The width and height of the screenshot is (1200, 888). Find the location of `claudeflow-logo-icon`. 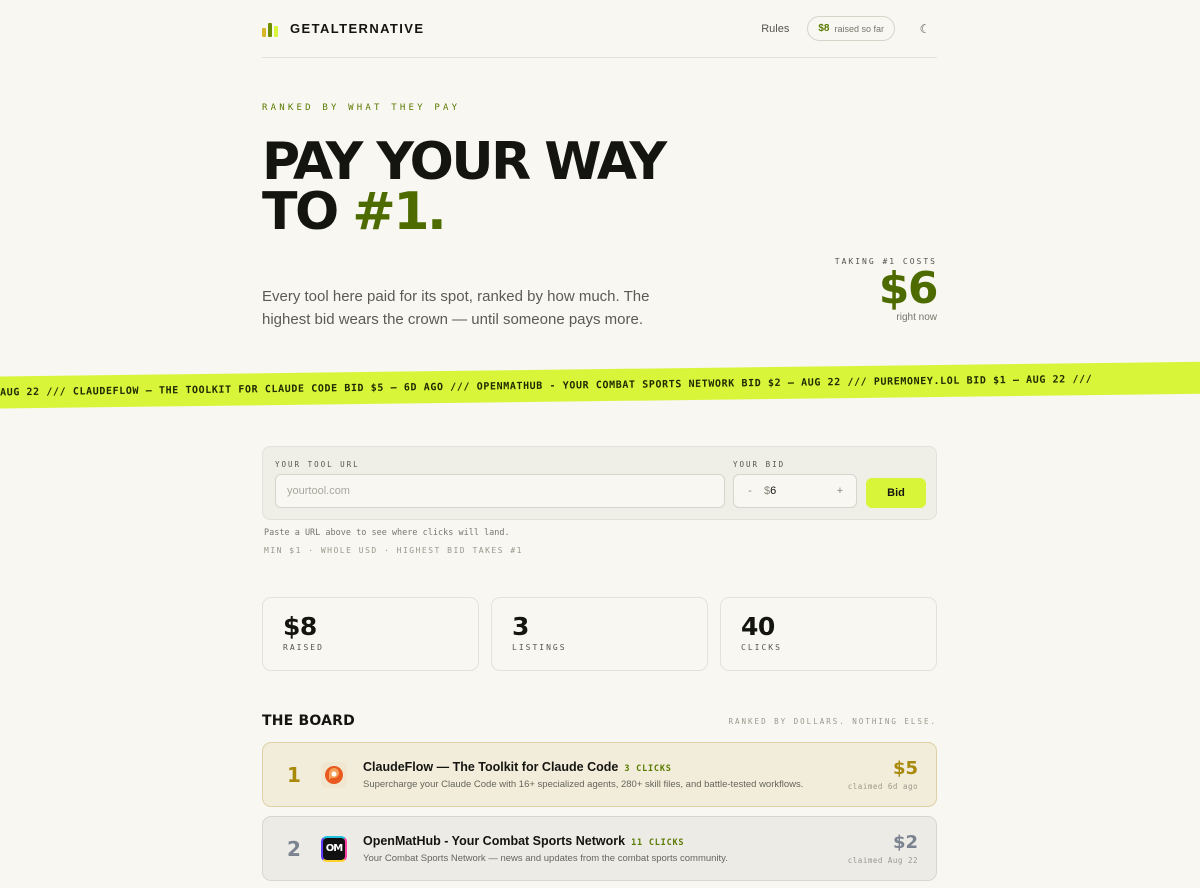

claudeflow-logo-icon is located at coordinates (334, 774).